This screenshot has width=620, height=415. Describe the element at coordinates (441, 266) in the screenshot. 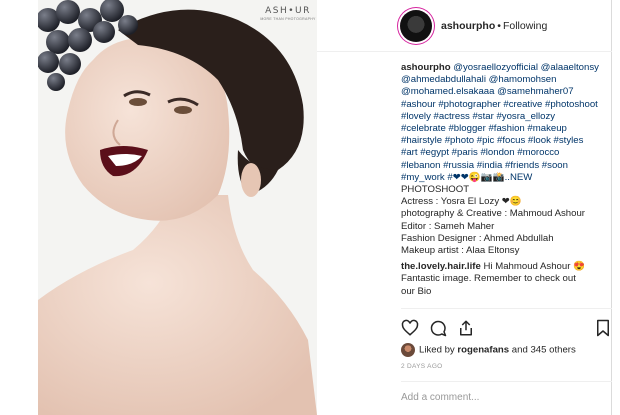

I see `comment-username: the.lovely.hair.life` at that location.